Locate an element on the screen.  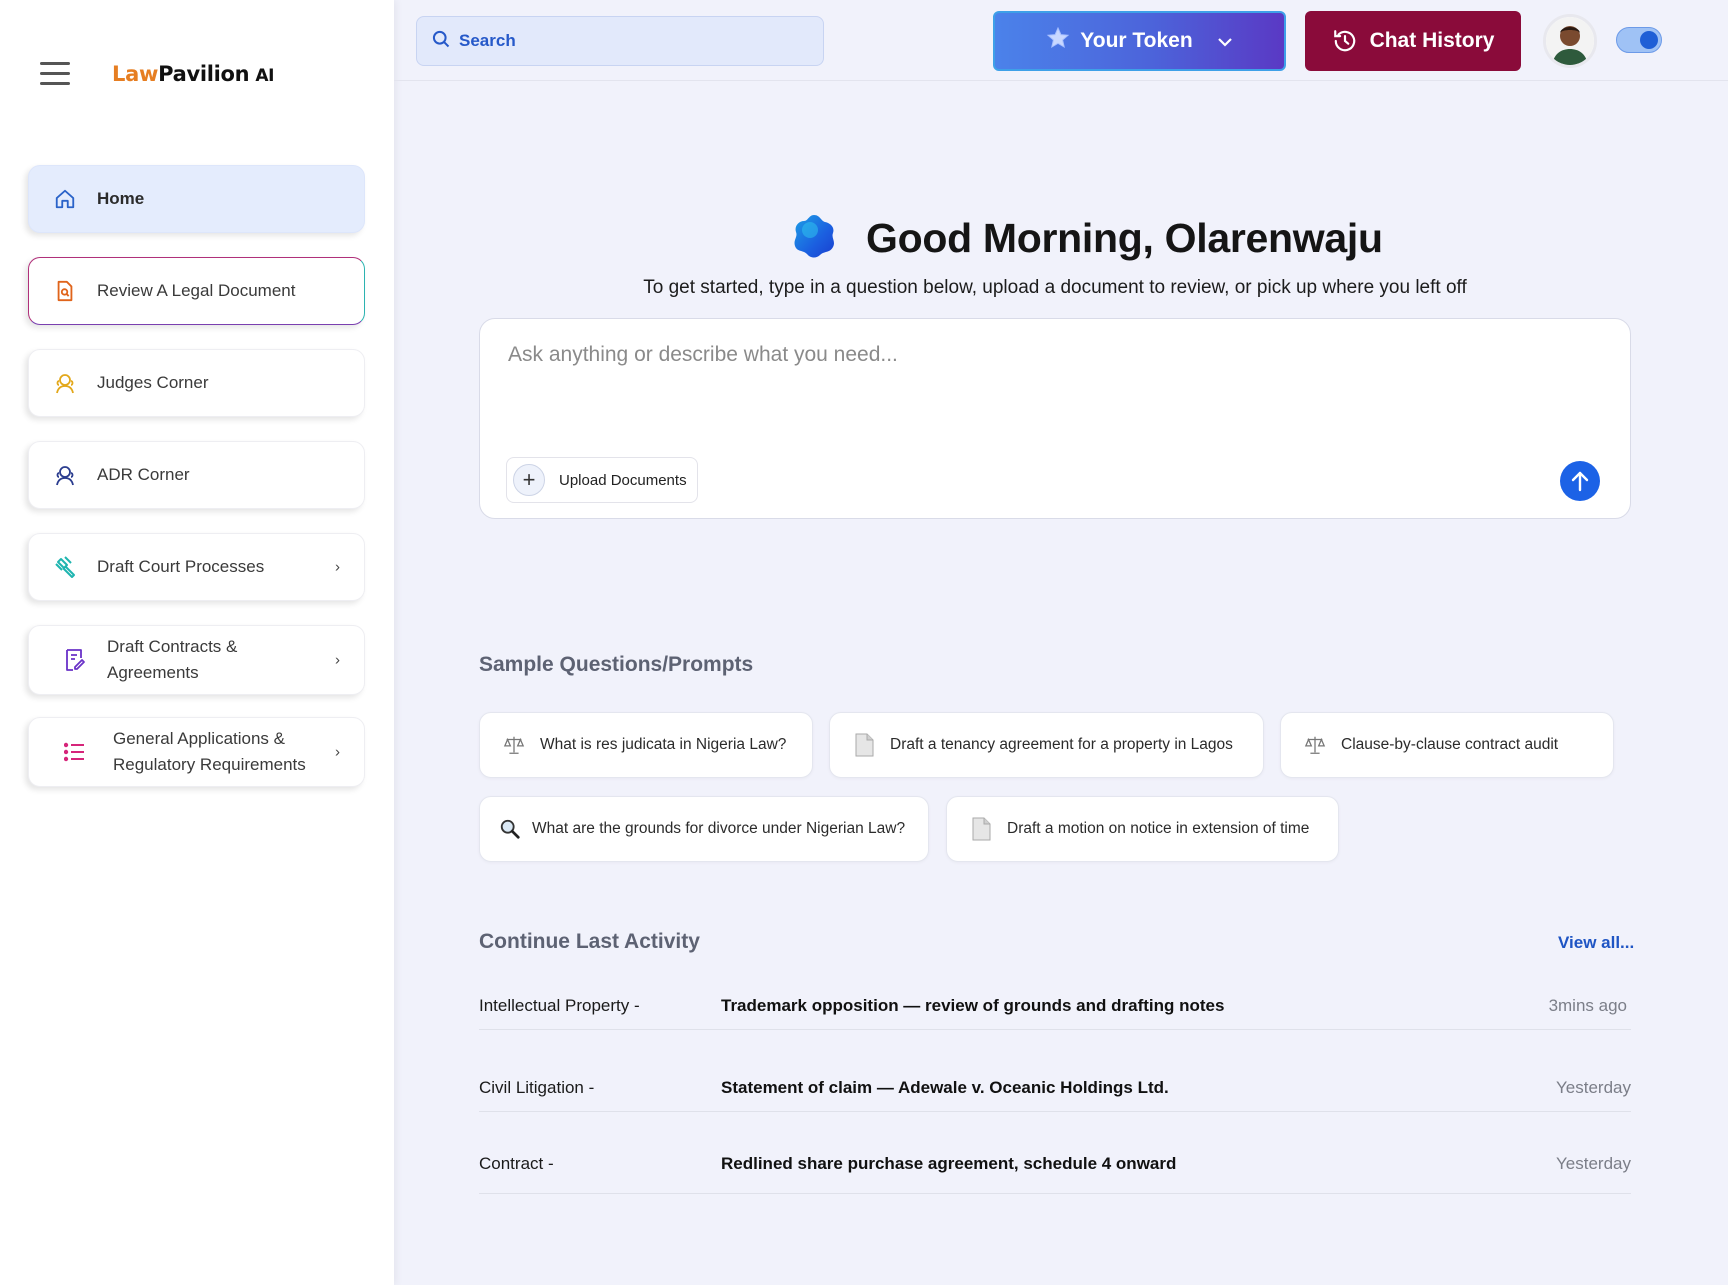
chevron-down-icon is located at coordinates (1225, 41).